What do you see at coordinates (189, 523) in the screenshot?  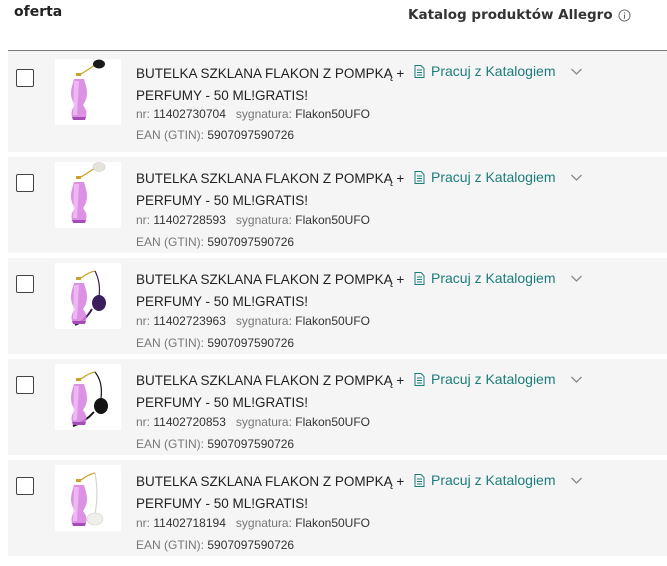 I see `offer-number: 11402718194` at bounding box center [189, 523].